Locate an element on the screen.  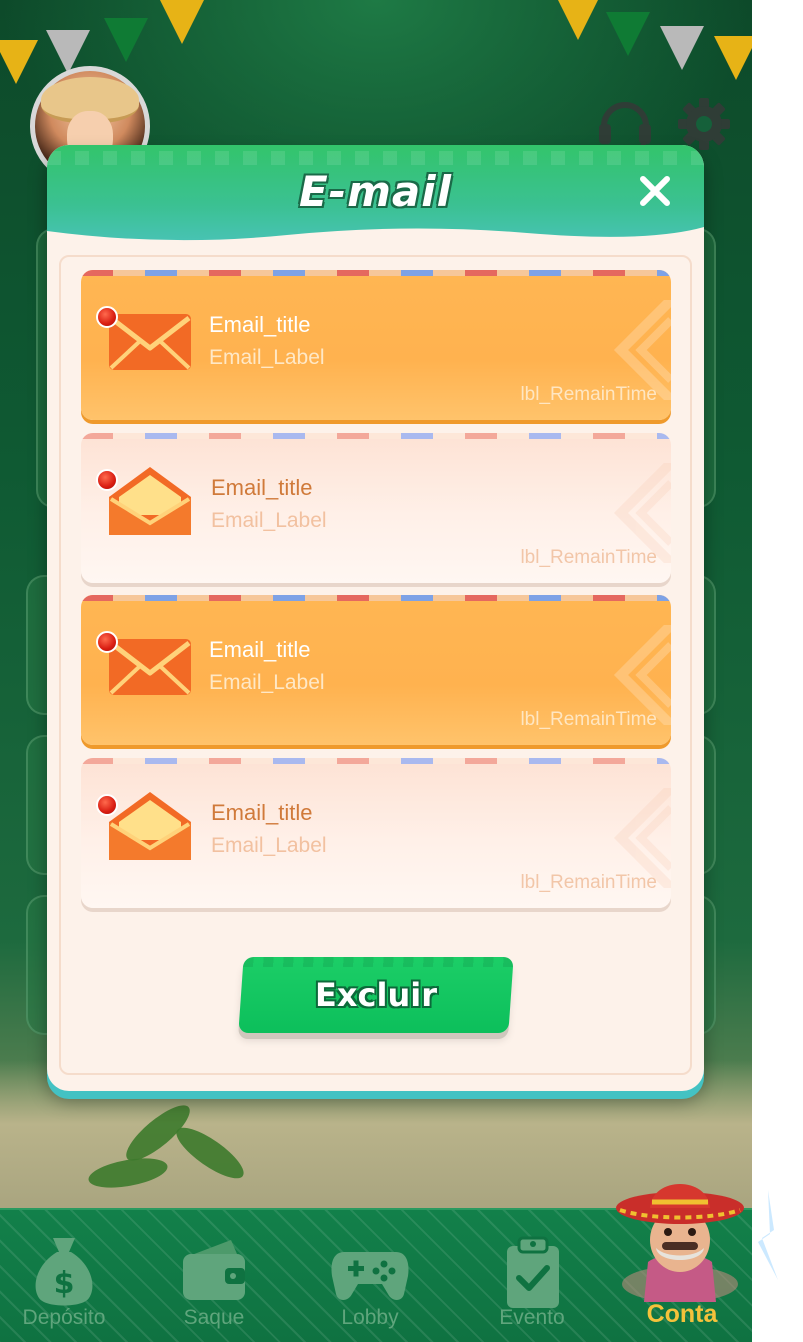
sparkle-effect is located at coordinates (768, 1235).